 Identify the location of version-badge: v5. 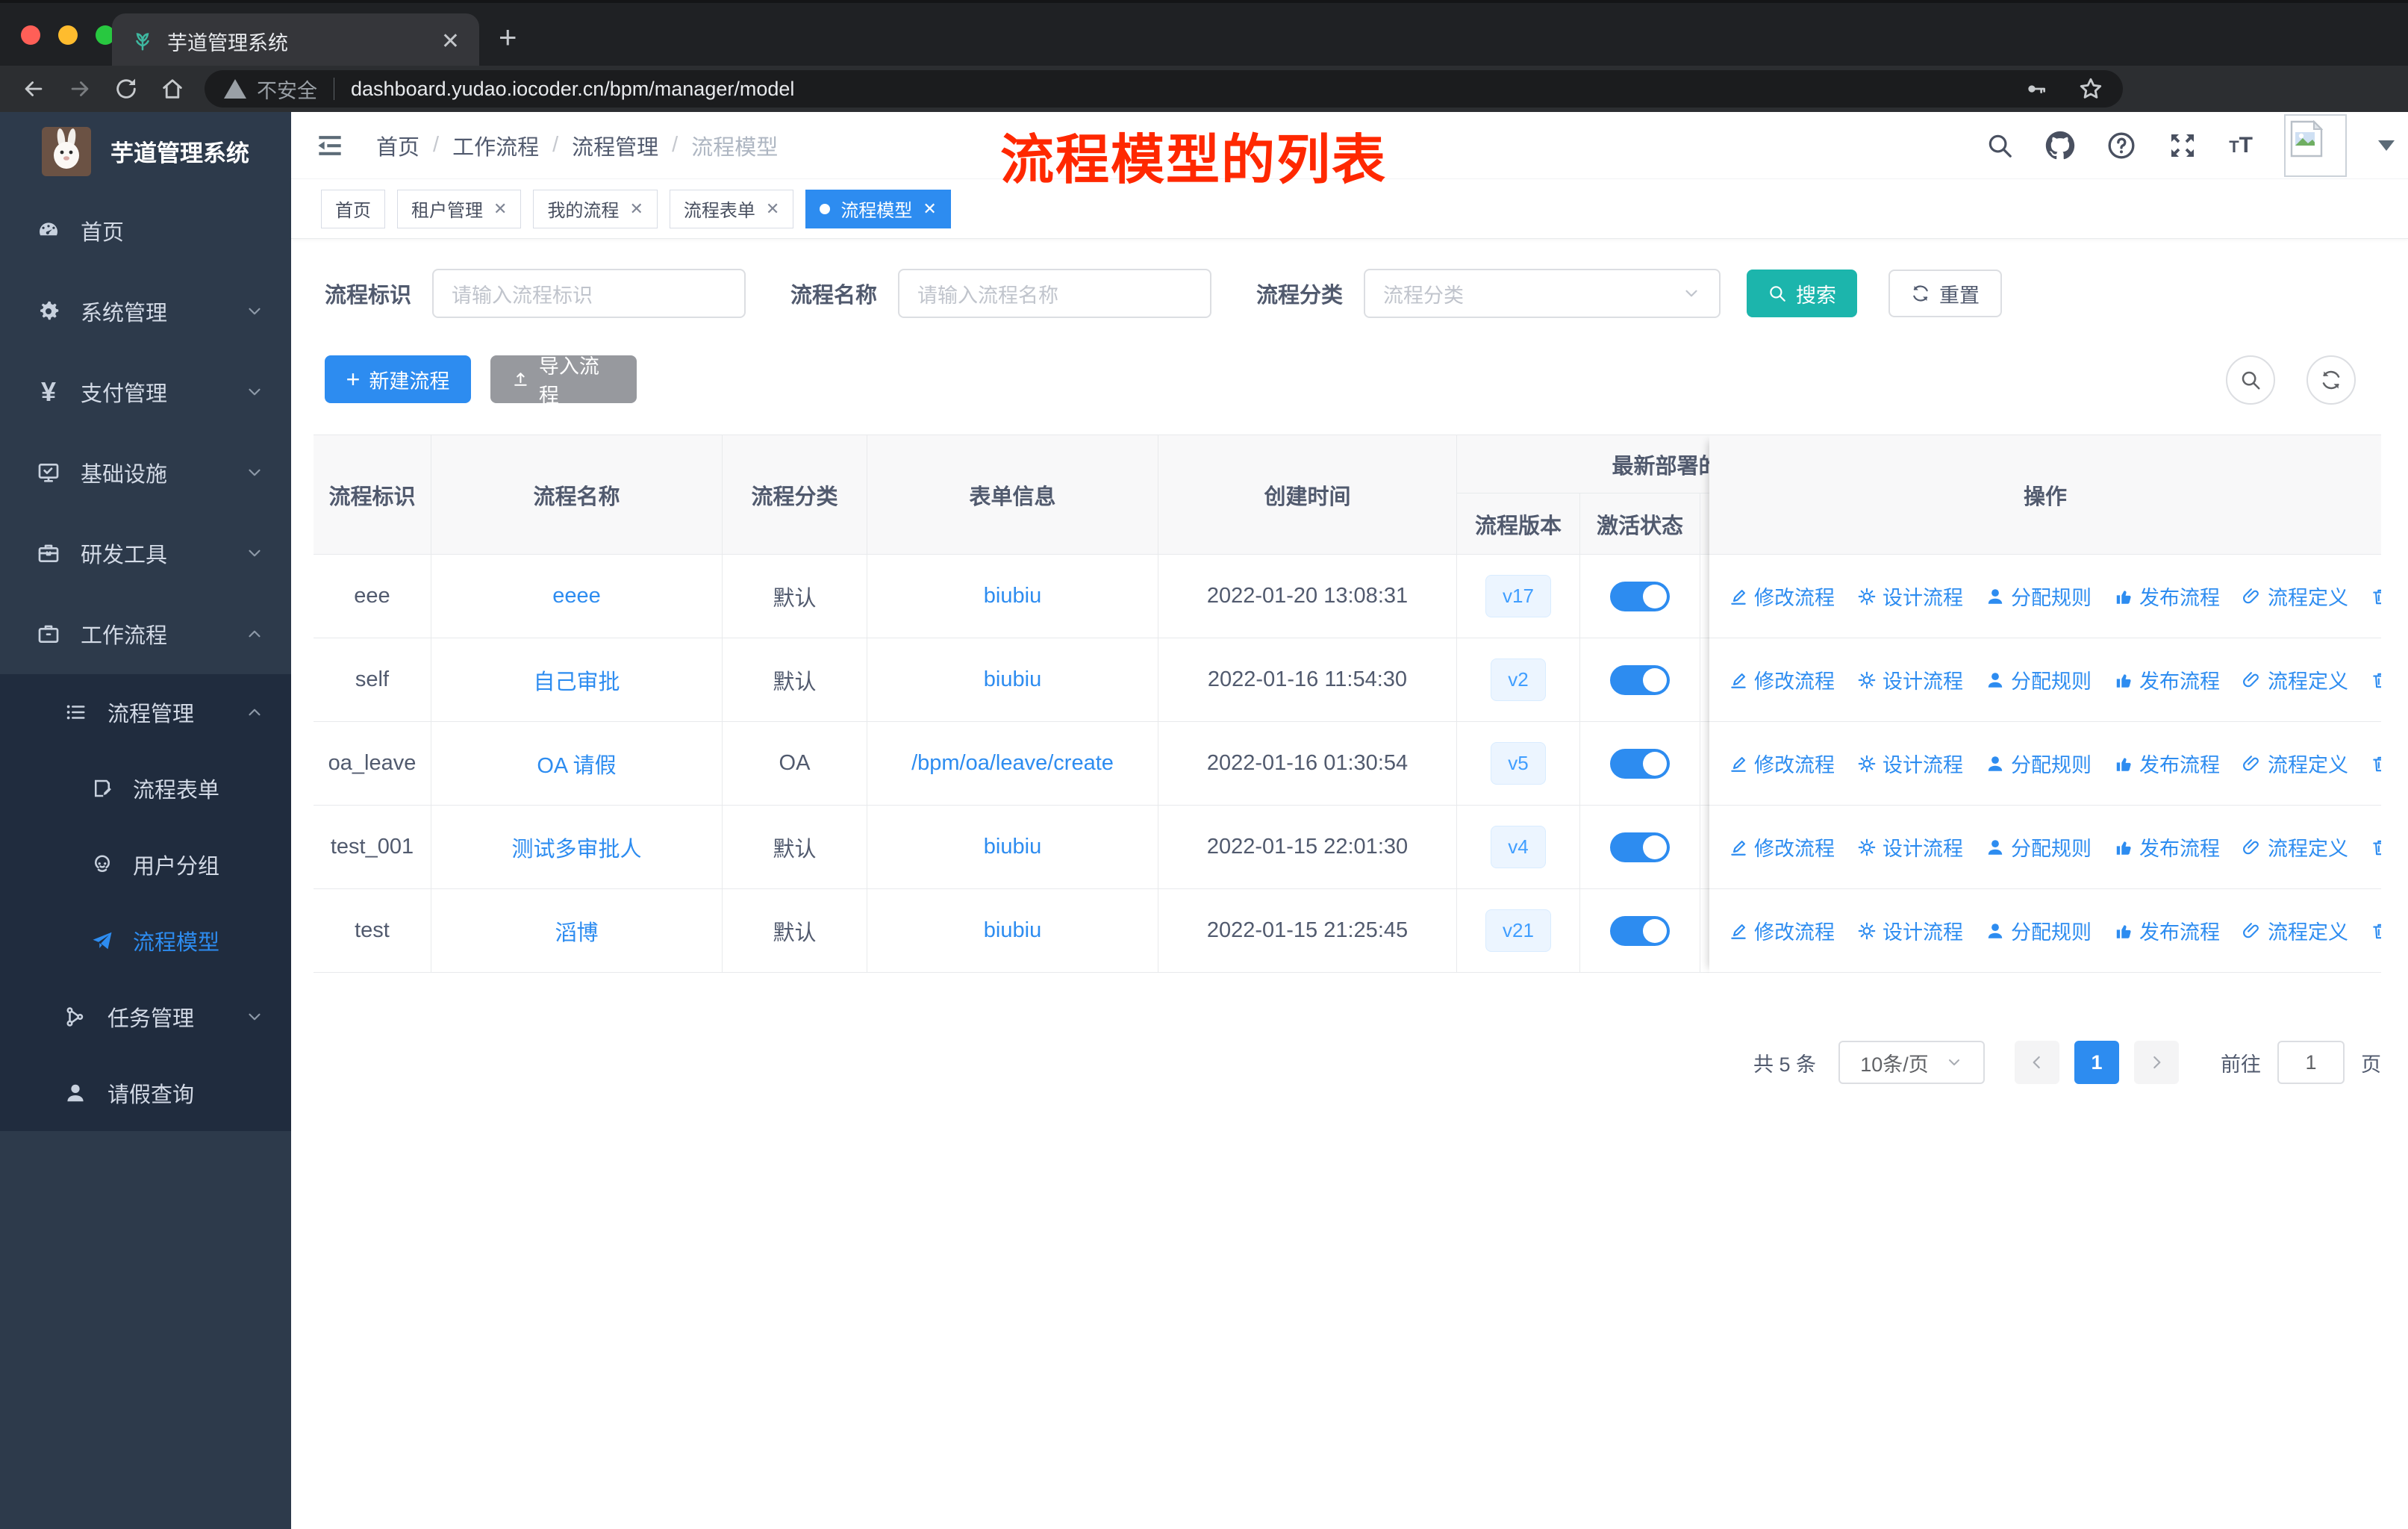
(1518, 763).